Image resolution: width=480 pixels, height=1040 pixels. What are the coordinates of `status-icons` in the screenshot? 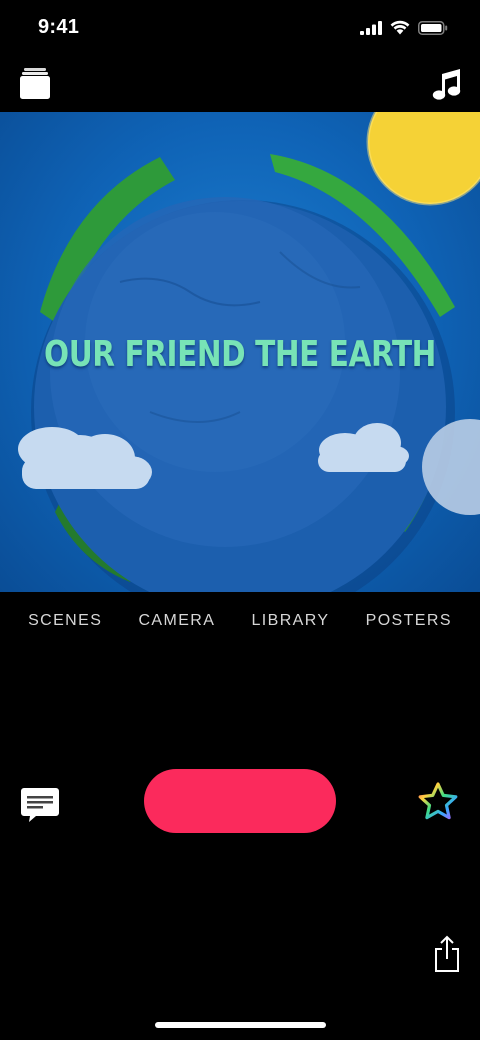 It's located at (404, 27).